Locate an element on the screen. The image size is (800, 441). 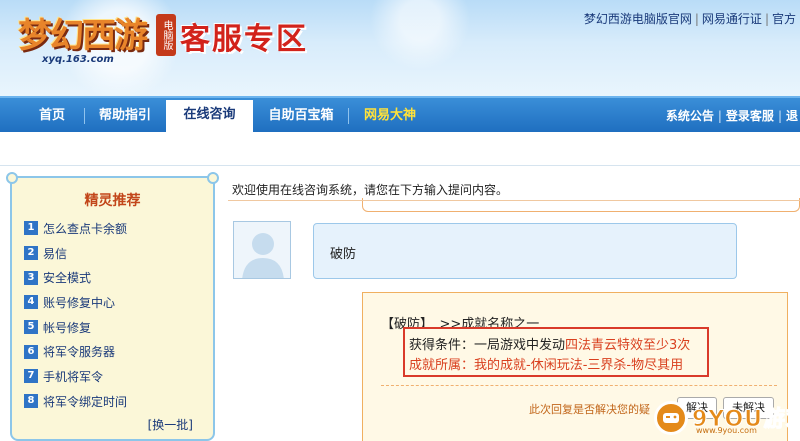
item-label: 安全模式 is located at coordinates (67, 278).